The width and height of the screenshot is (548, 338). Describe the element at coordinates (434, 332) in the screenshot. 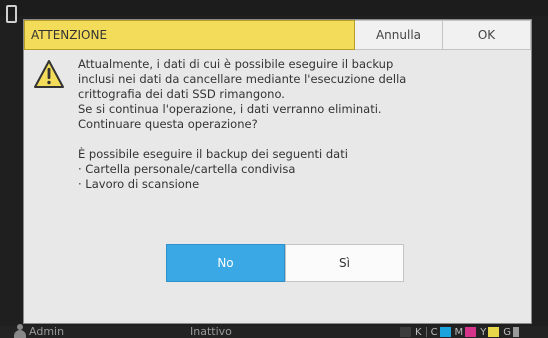

I see `toner-c-label: C` at that location.